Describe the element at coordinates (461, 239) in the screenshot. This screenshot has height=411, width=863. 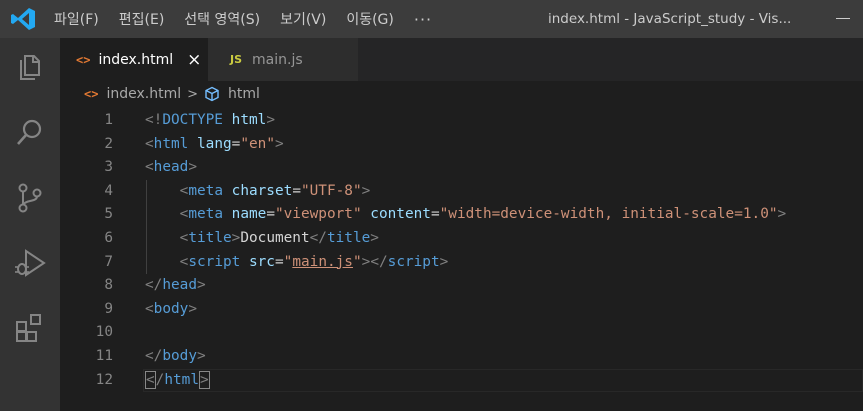
I see `code-line: 6 <title>Document</title>` at that location.